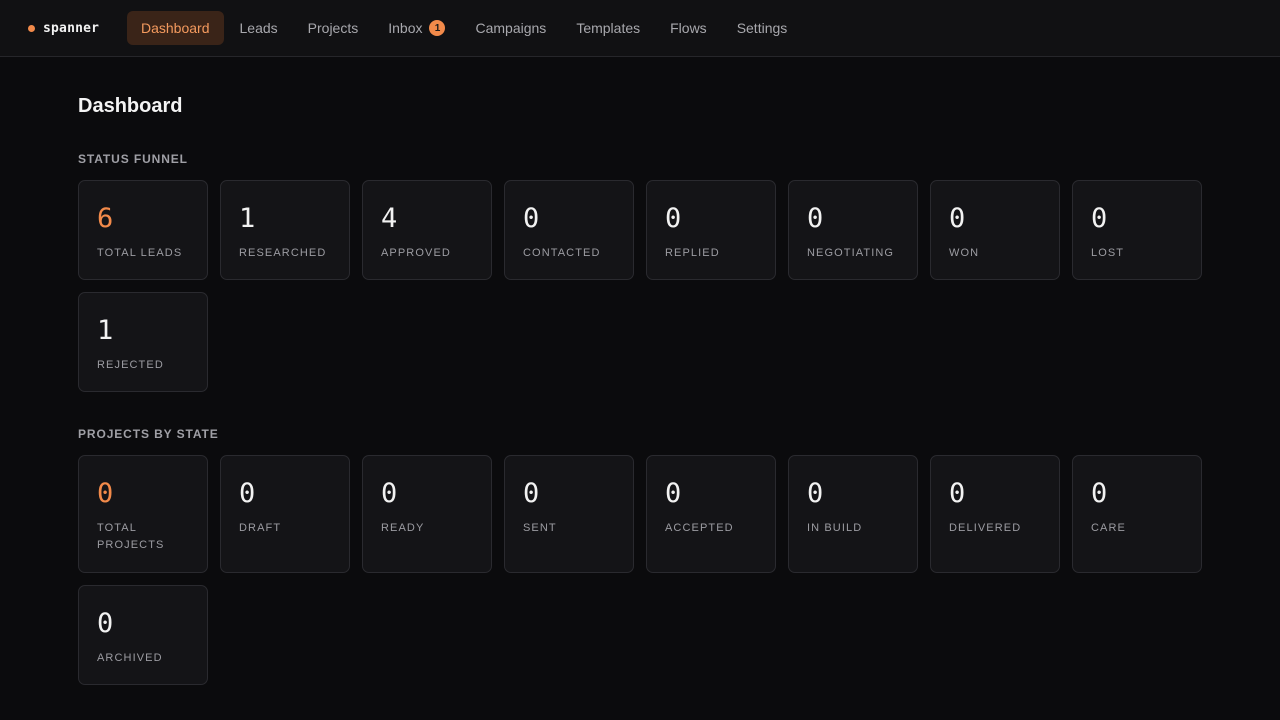 The width and height of the screenshot is (1280, 720). I want to click on nav-item-campaigns: Campaigns, so click(510, 28).